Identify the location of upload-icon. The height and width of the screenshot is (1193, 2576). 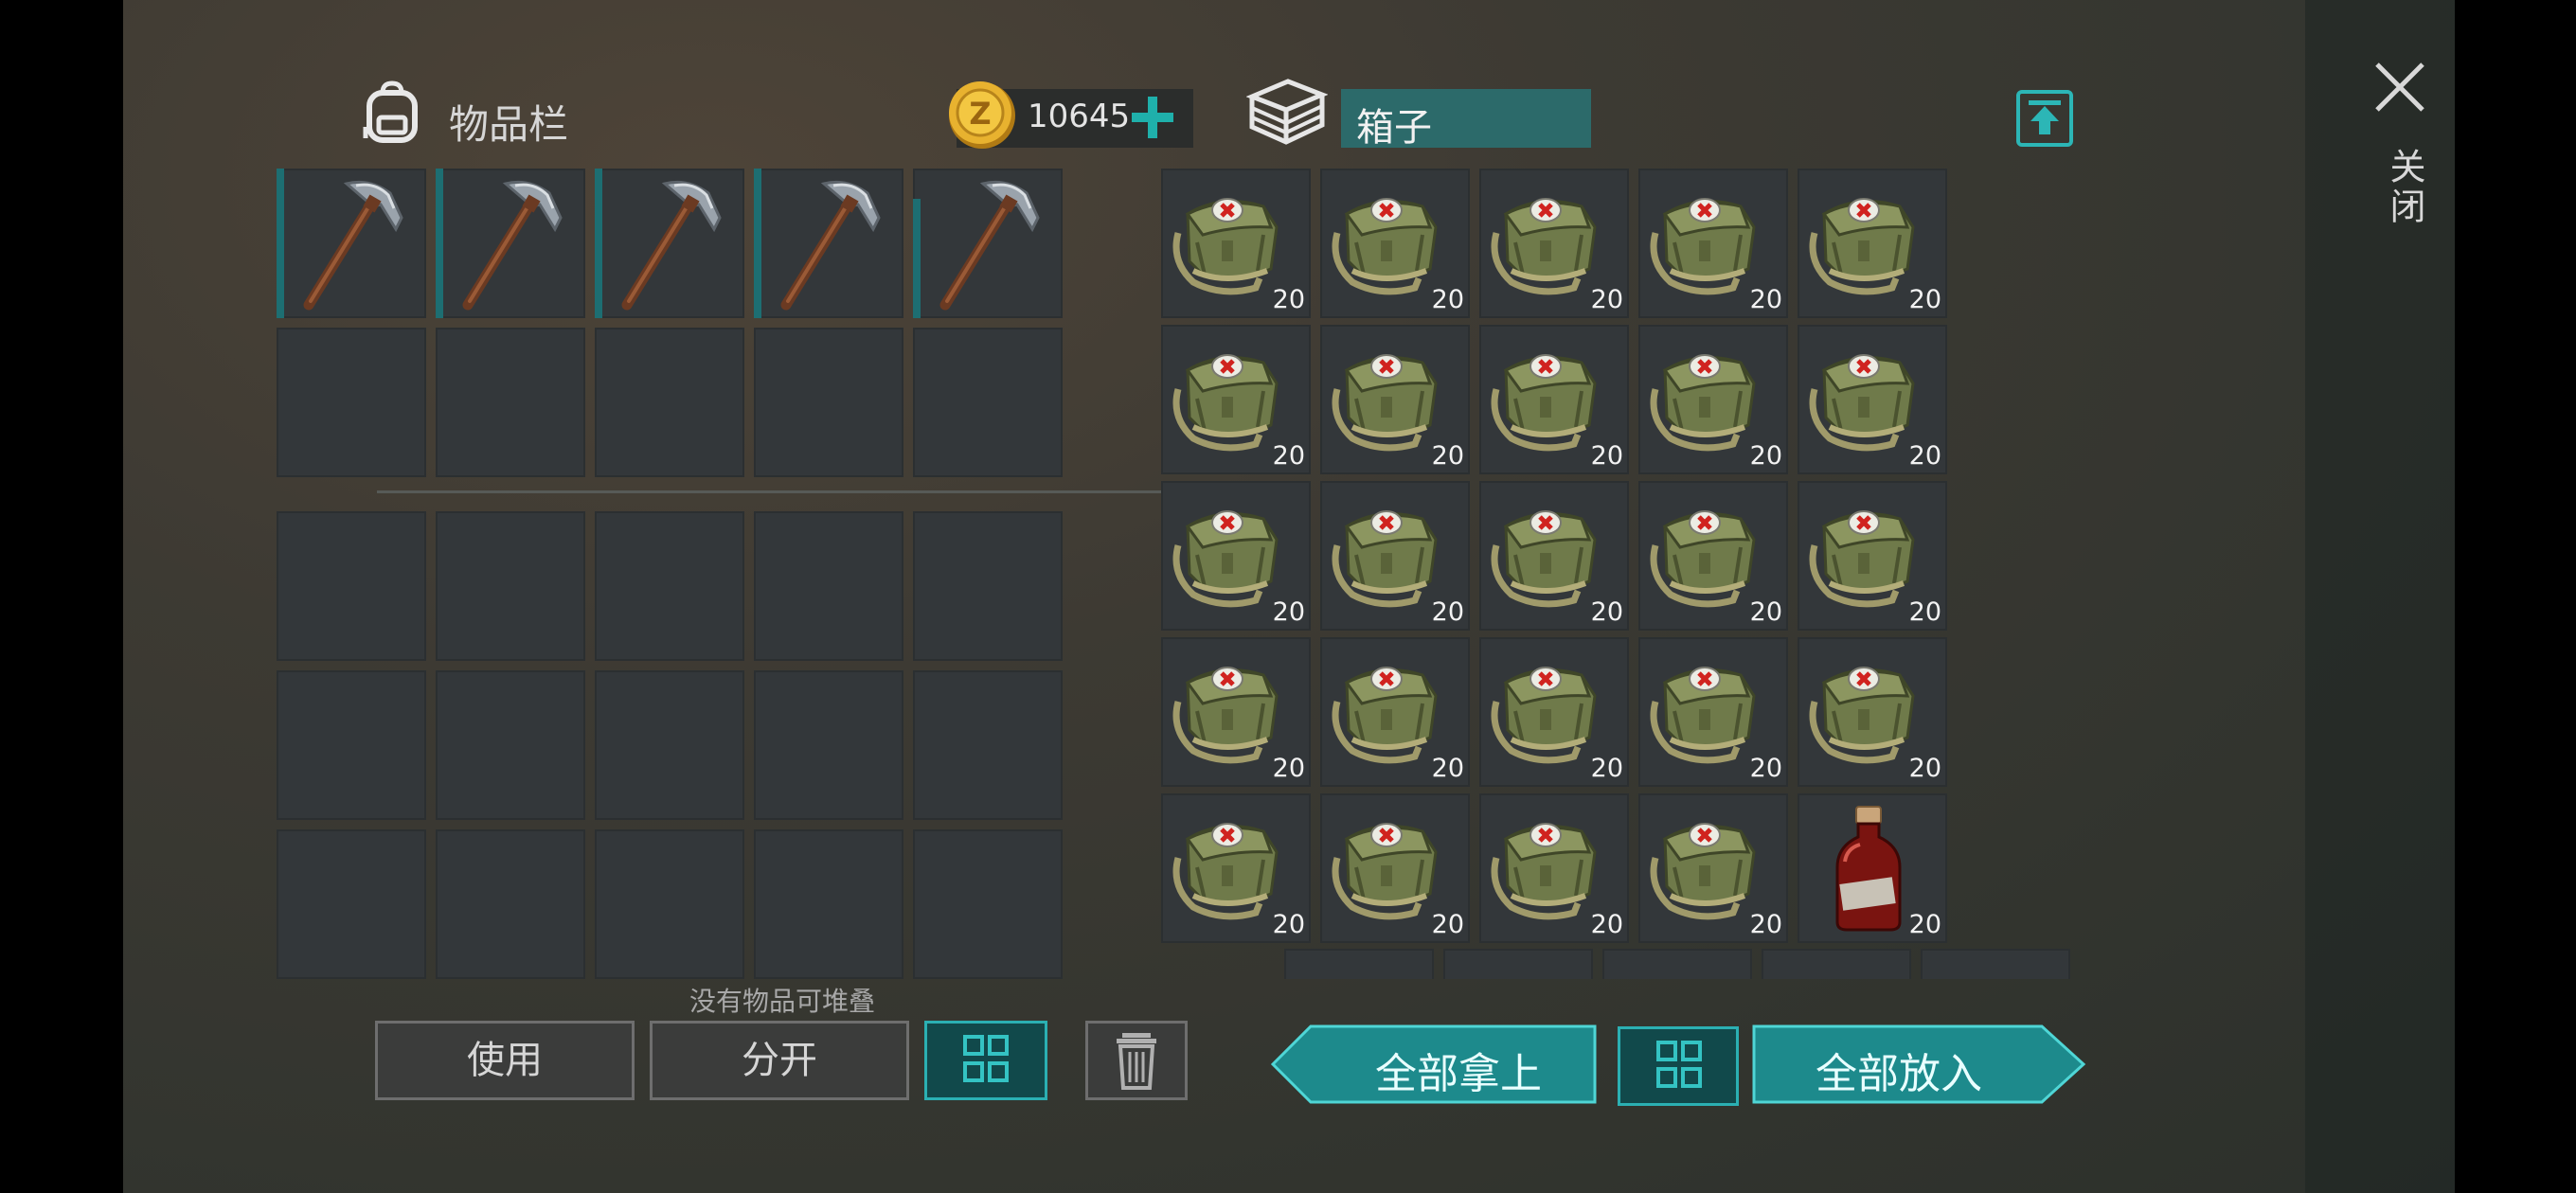
(2044, 118).